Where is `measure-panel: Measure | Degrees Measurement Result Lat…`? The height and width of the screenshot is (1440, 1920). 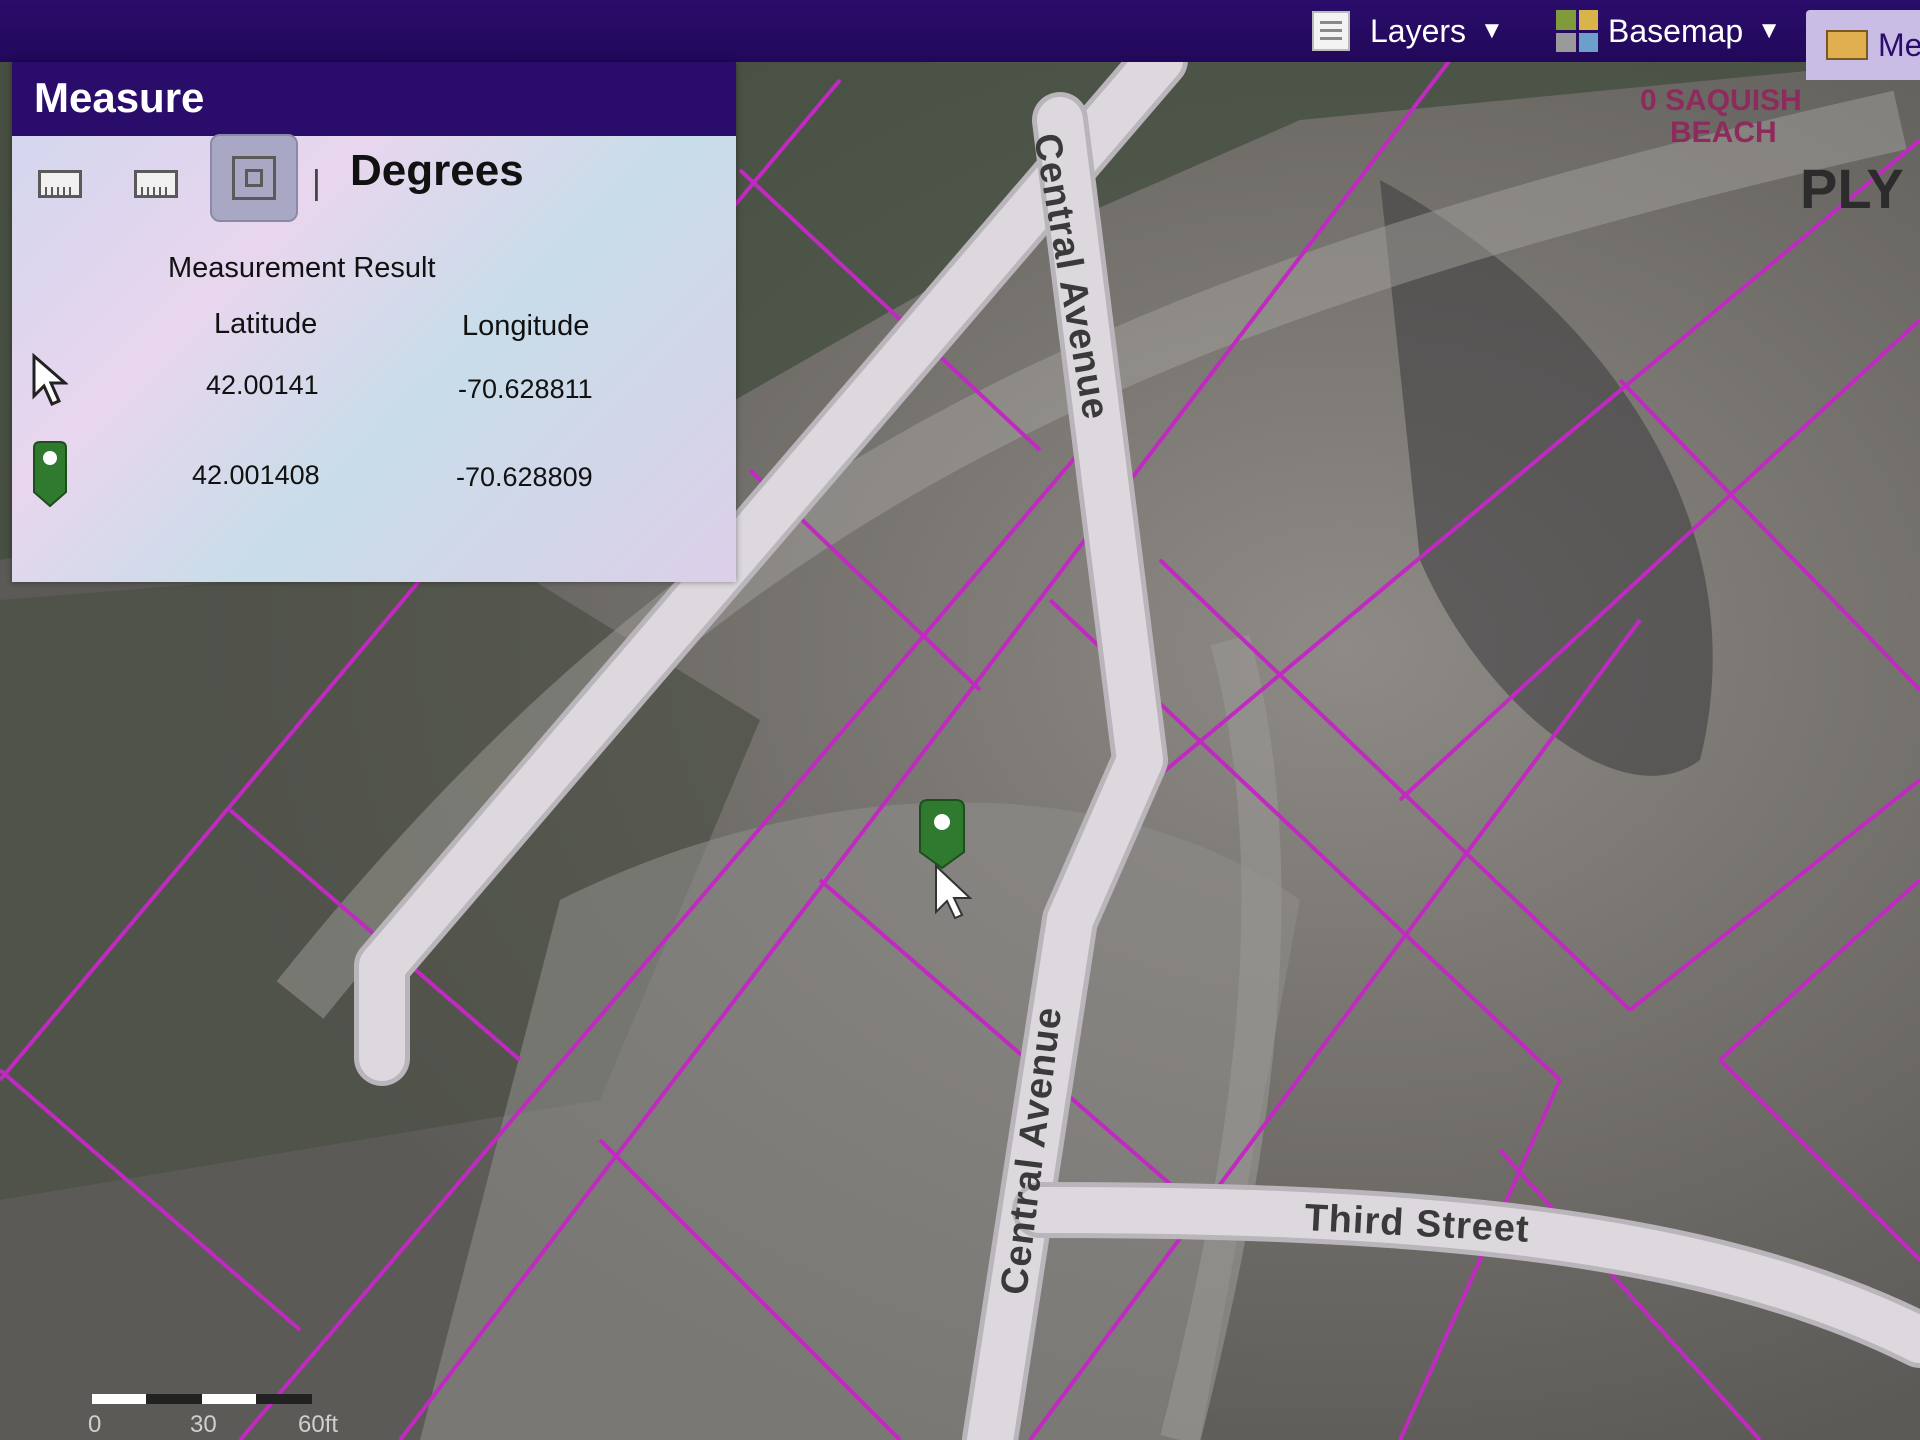
measure-panel: Measure | Degrees Measurement Result Lat… is located at coordinates (374, 322).